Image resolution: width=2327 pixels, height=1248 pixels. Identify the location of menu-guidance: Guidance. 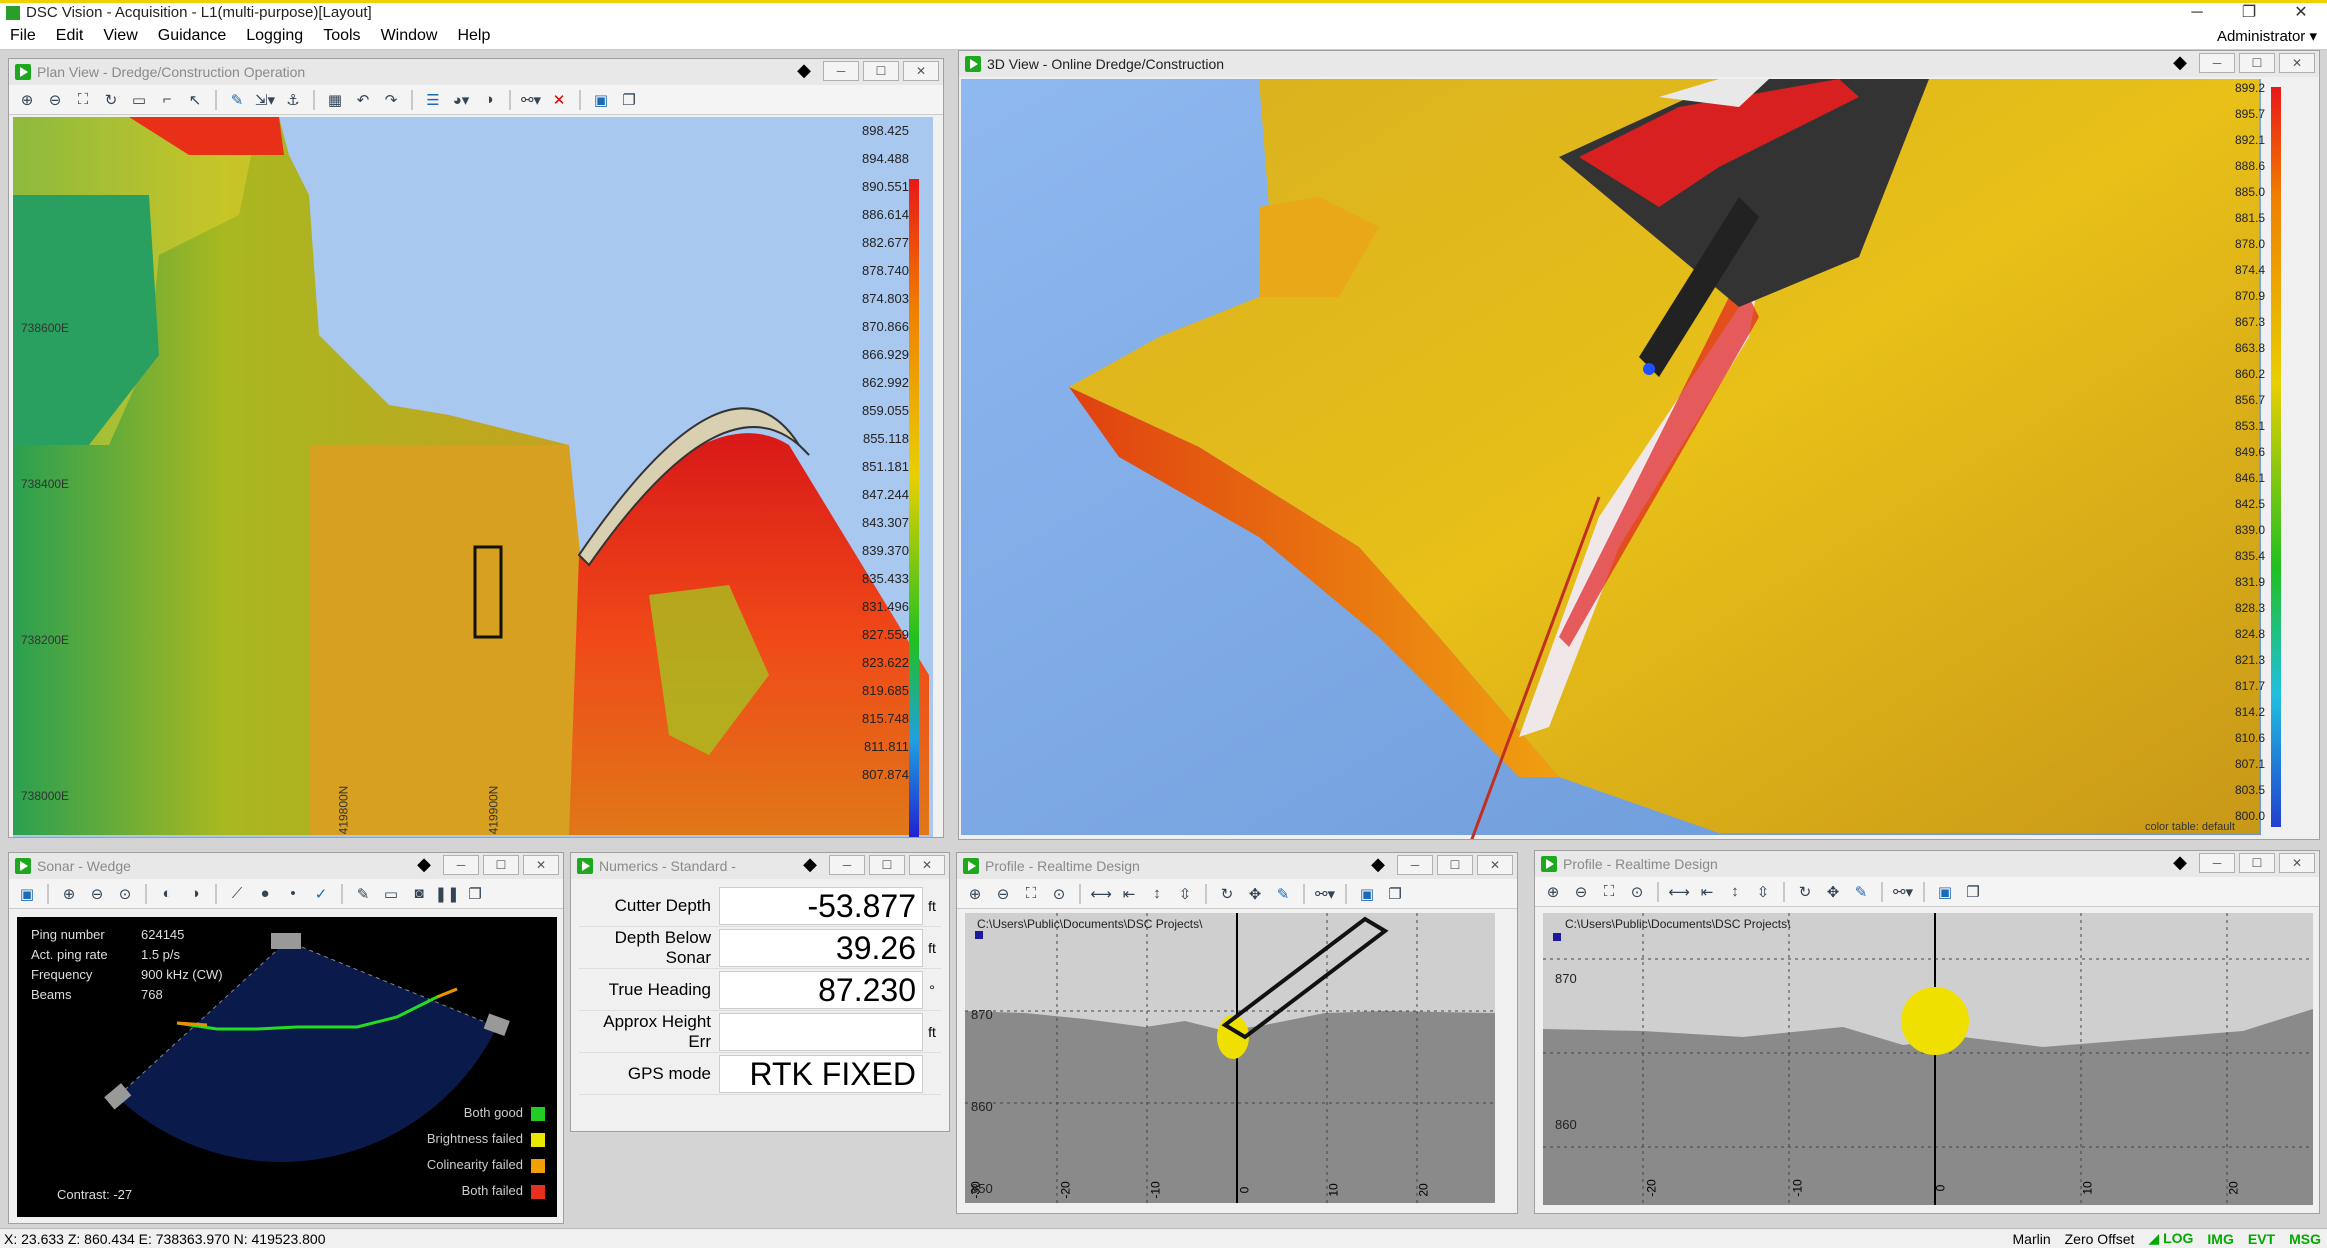
(192, 36).